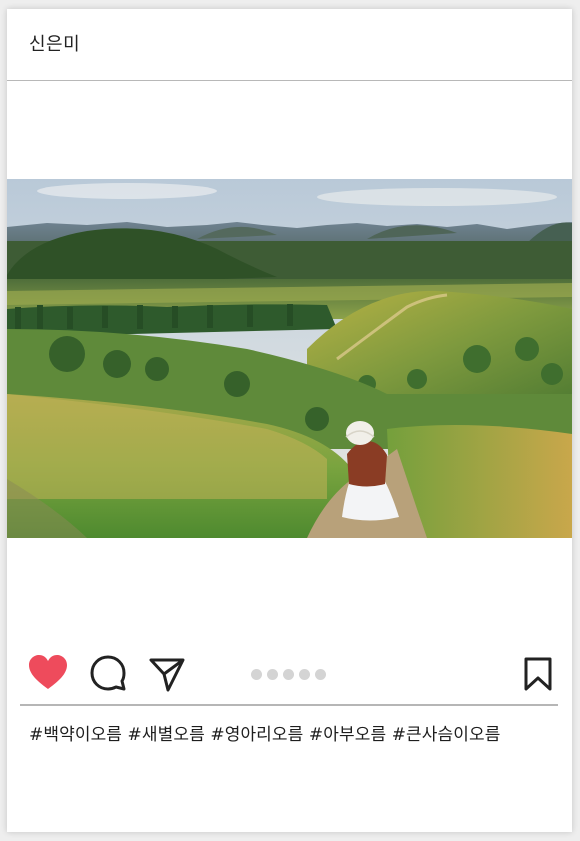  What do you see at coordinates (48, 673) in the screenshot?
I see `heart-icon` at bounding box center [48, 673].